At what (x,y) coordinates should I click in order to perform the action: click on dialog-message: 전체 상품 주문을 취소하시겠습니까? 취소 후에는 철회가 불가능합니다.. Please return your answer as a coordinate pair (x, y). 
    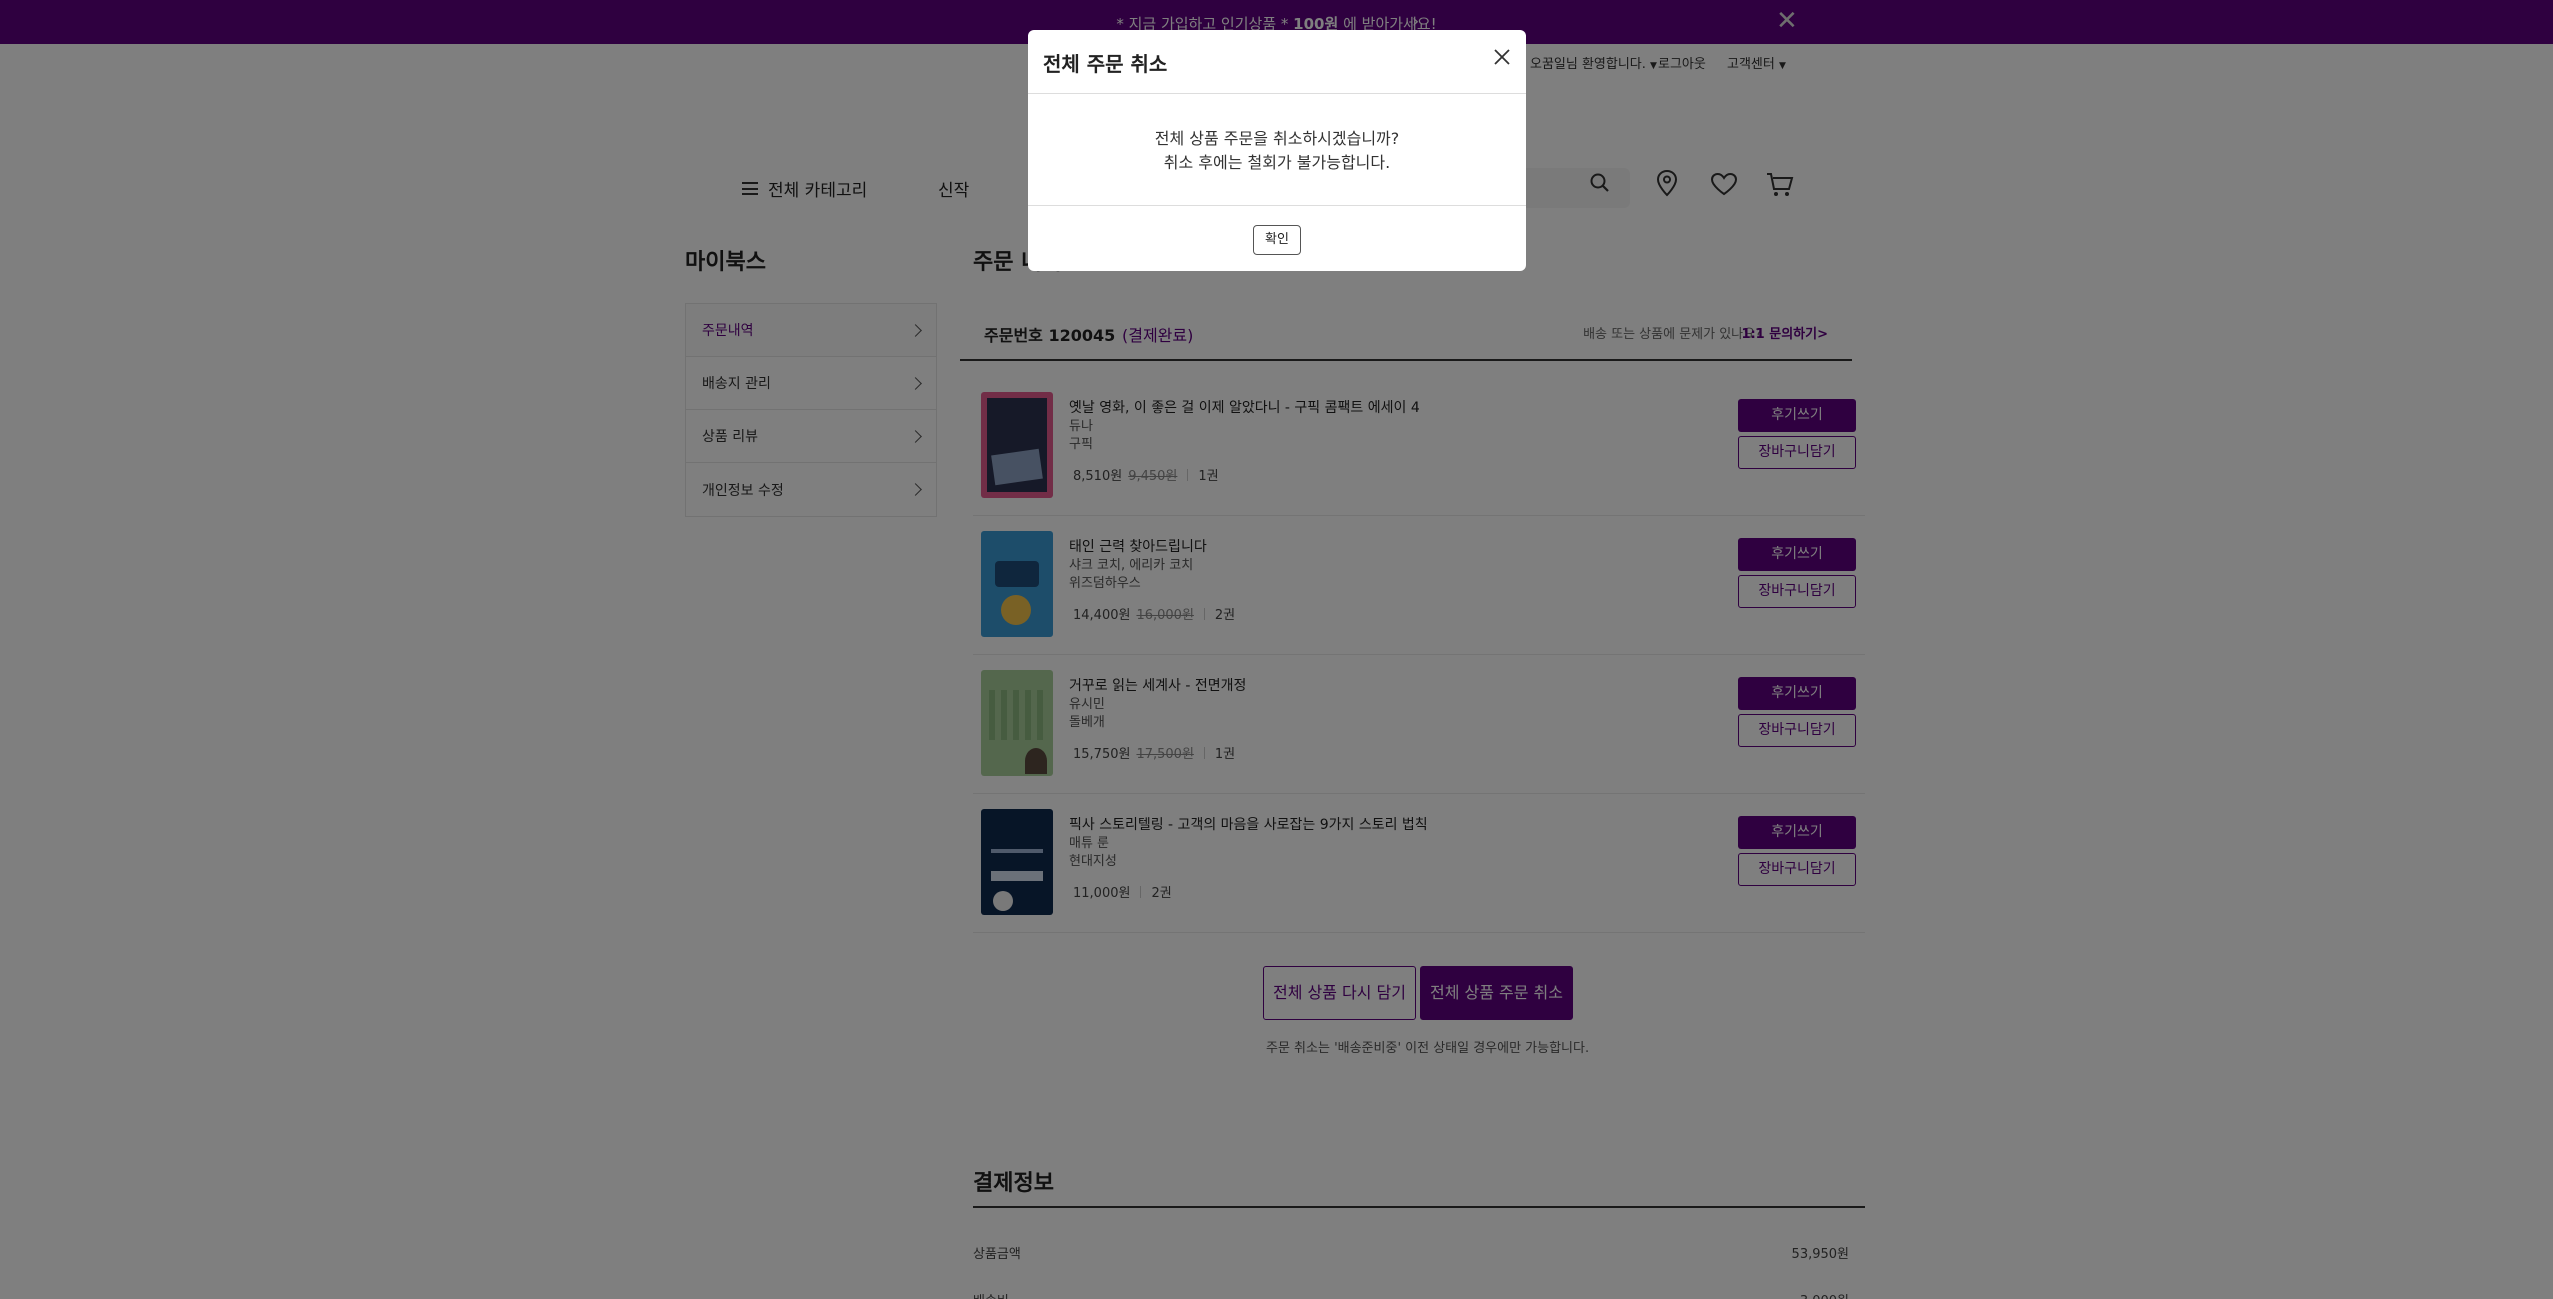
    Looking at the image, I should click on (1277, 150).